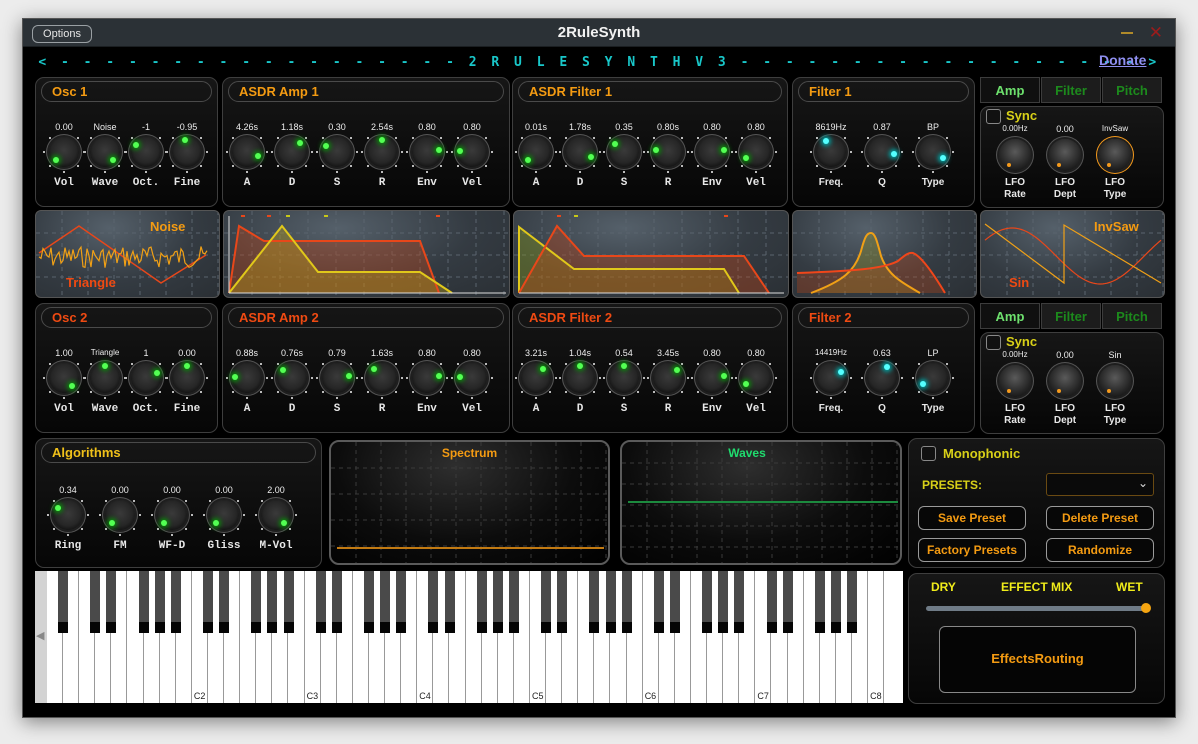 Image resolution: width=1198 pixels, height=744 pixels. Describe the element at coordinates (1010, 316) in the screenshot. I see `lfo2-tab-amp: Amp` at that location.